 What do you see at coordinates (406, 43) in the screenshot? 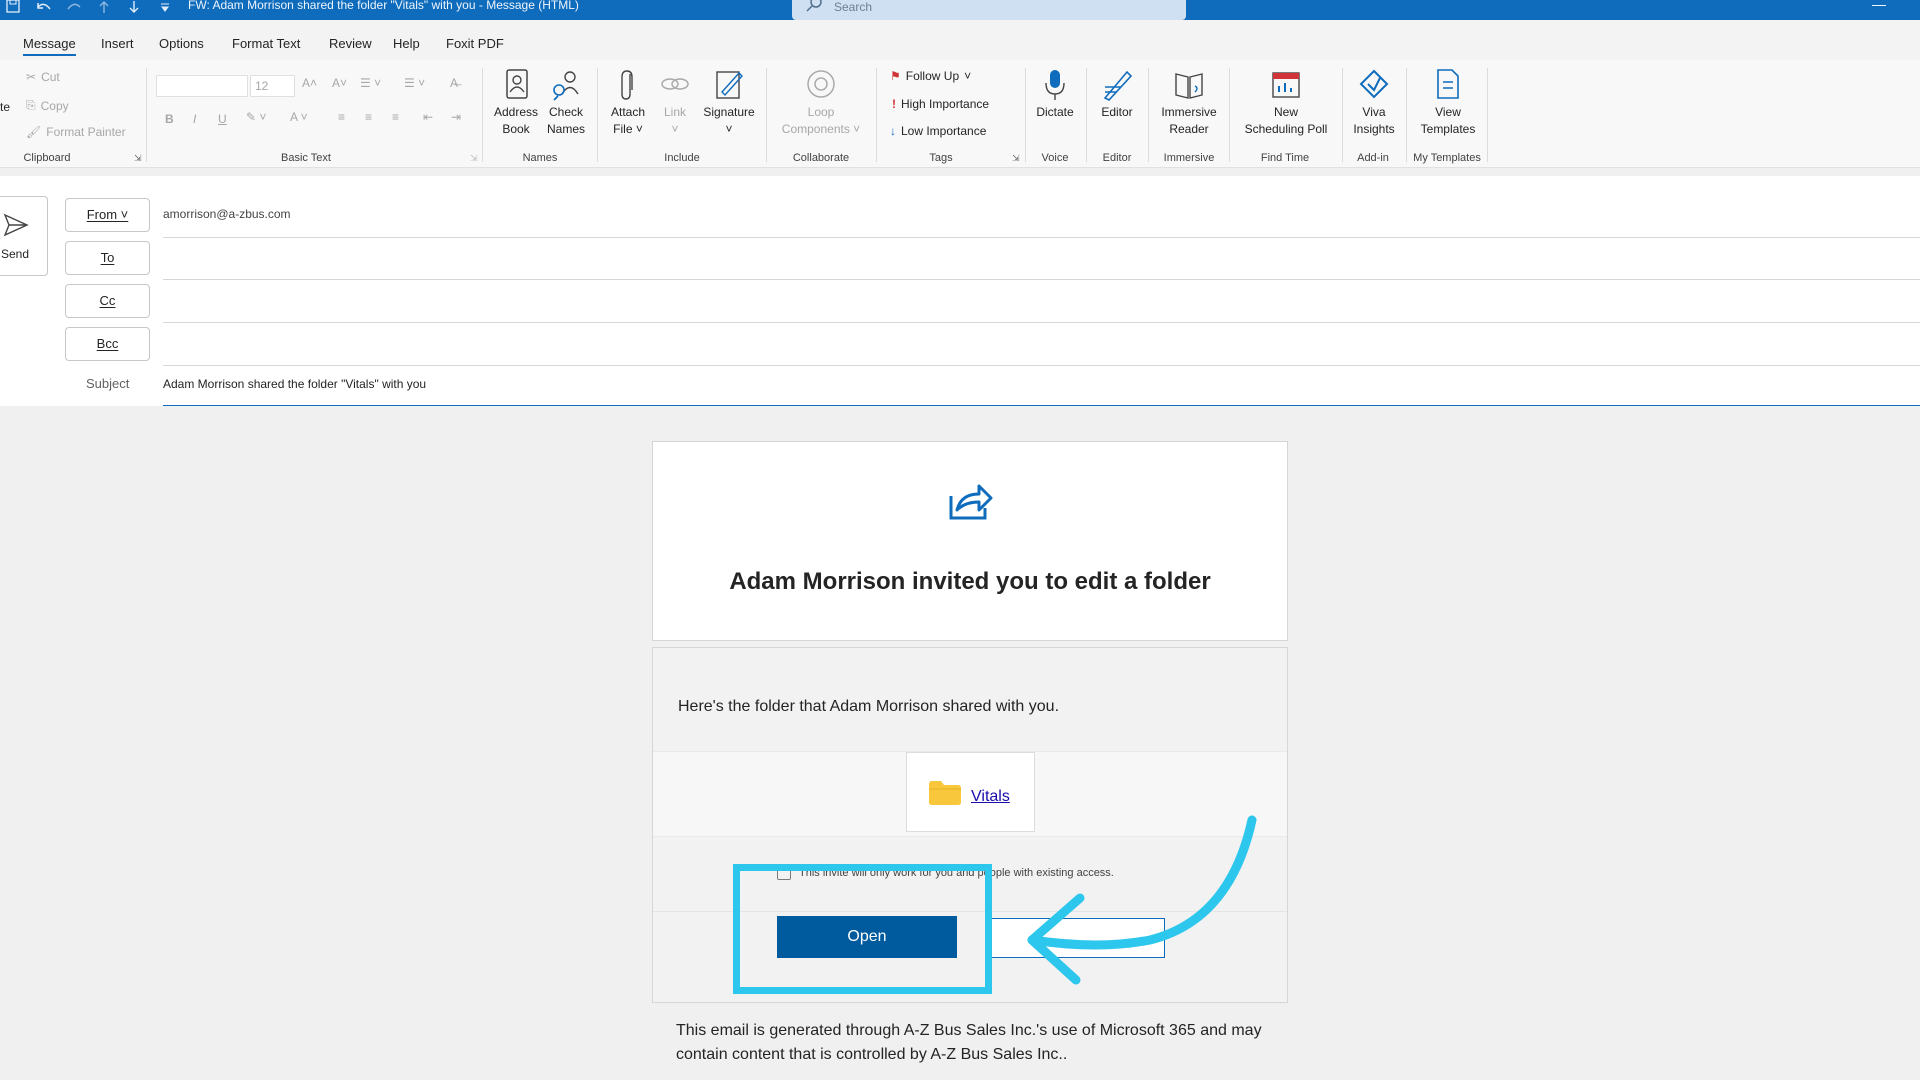
I see `tab-help: Help` at bounding box center [406, 43].